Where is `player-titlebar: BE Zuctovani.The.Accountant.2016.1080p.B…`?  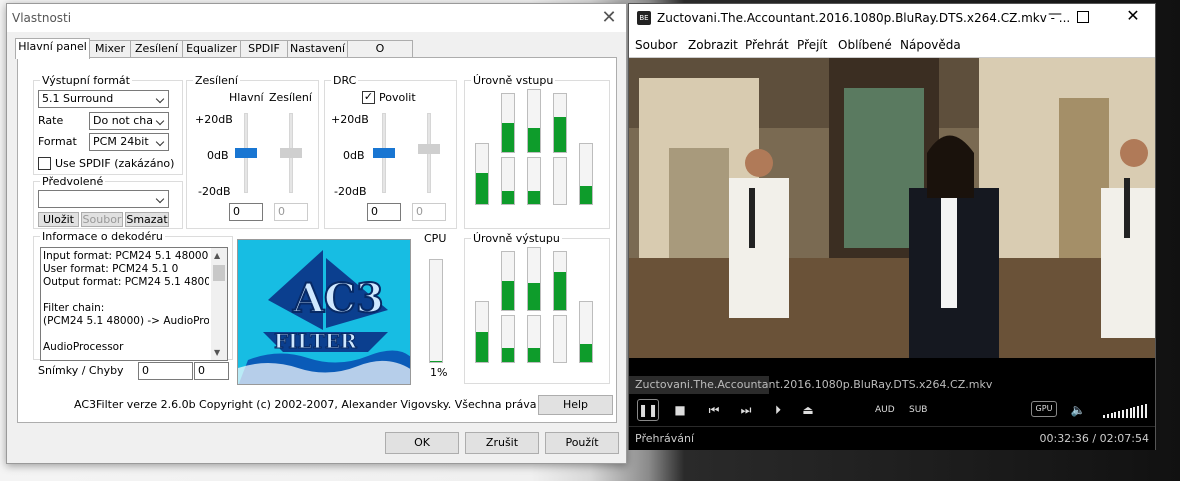
player-titlebar: BE Zuctovani.The.Accountant.2016.1080p.B… is located at coordinates (892, 18).